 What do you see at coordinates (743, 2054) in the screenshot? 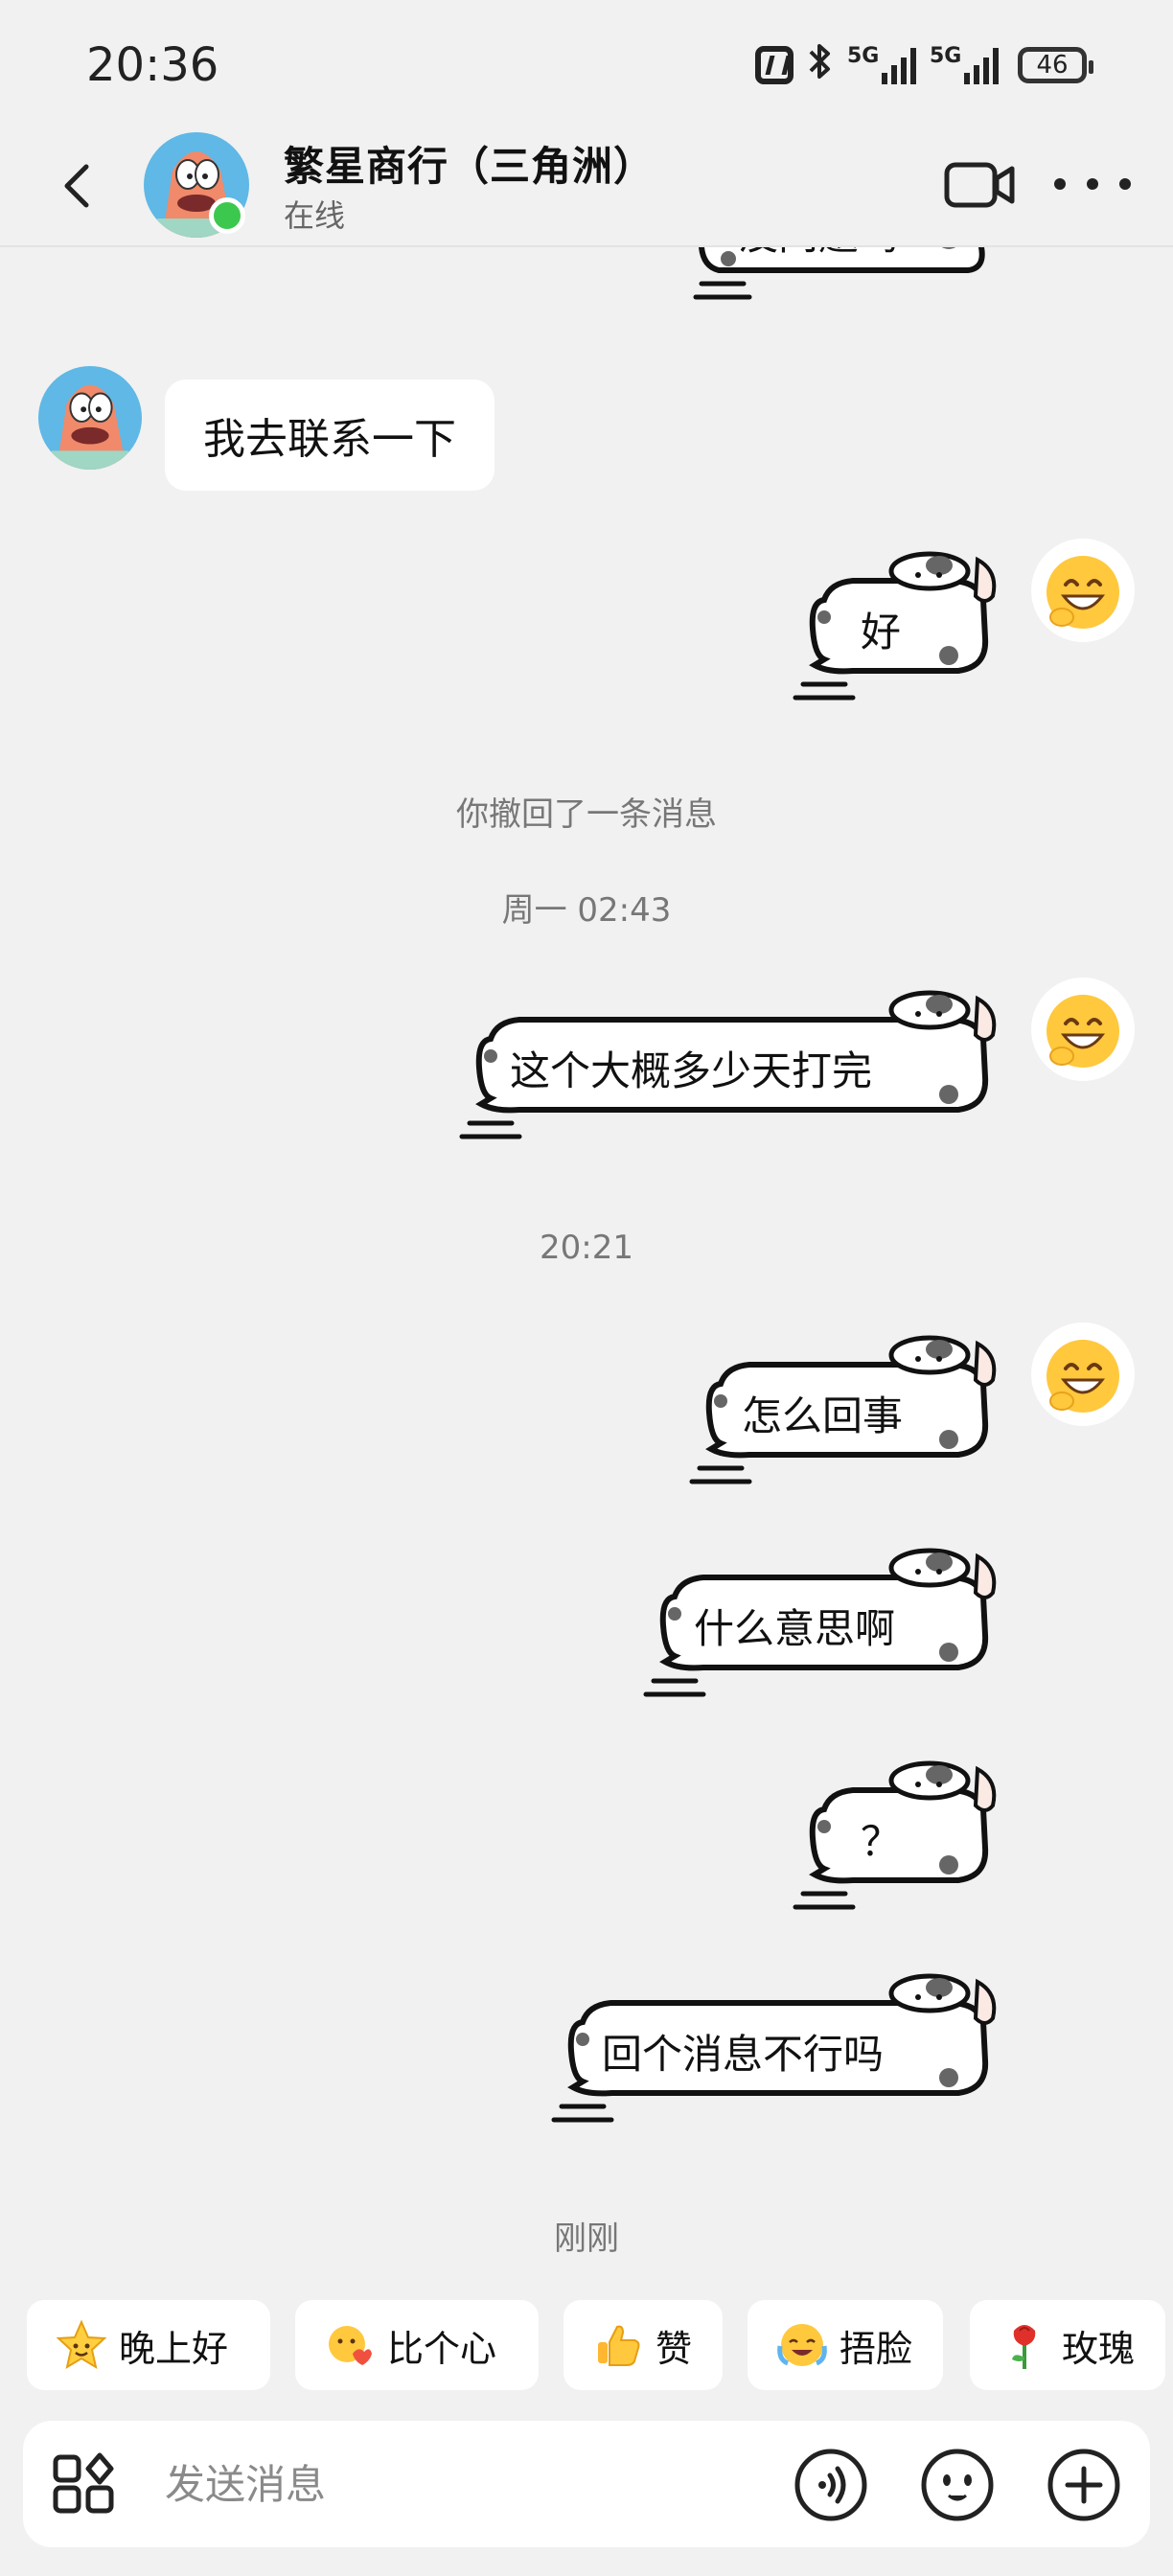
I see `message-text: 回个消息不行吗` at bounding box center [743, 2054].